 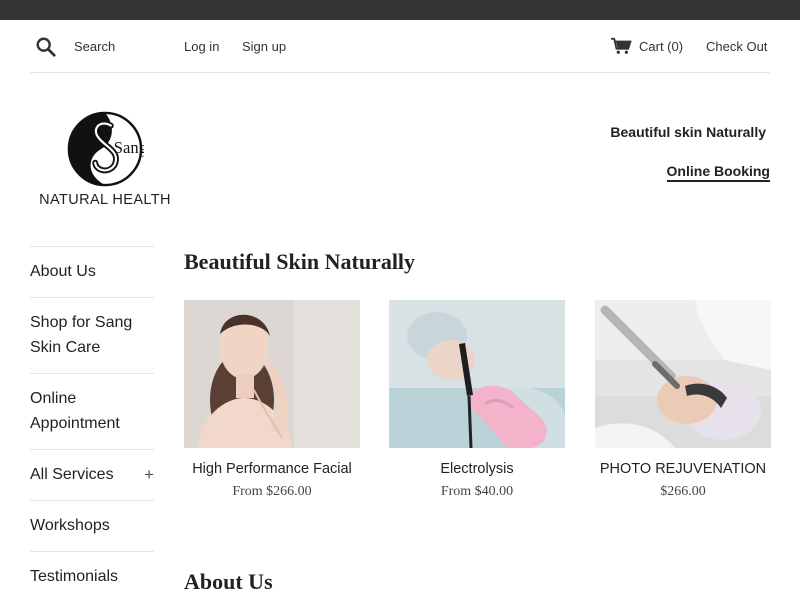 I want to click on sidebar-item-workshops: Workshops, so click(x=92, y=525).